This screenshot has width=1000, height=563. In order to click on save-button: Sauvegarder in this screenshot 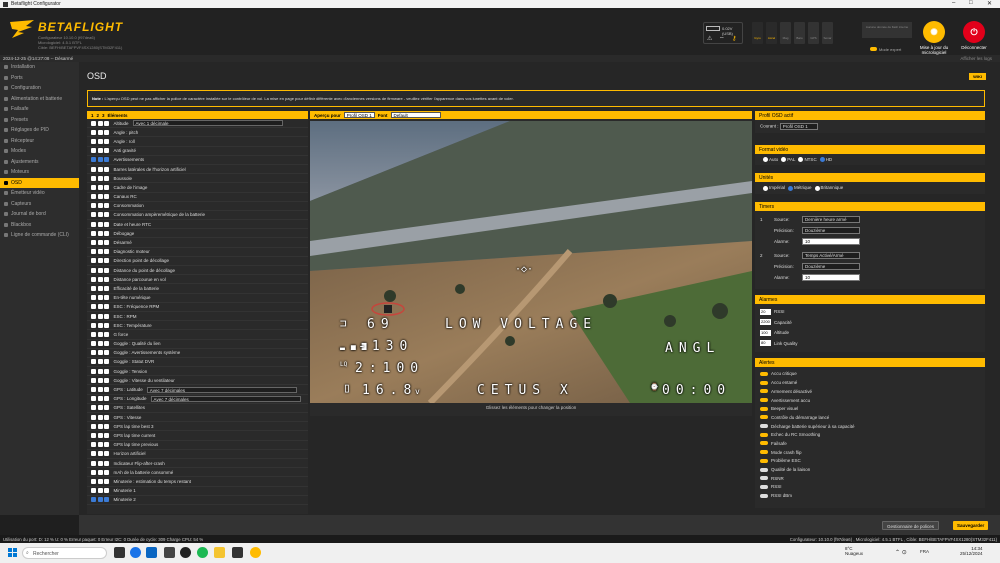, I will do `click(971, 525)`.